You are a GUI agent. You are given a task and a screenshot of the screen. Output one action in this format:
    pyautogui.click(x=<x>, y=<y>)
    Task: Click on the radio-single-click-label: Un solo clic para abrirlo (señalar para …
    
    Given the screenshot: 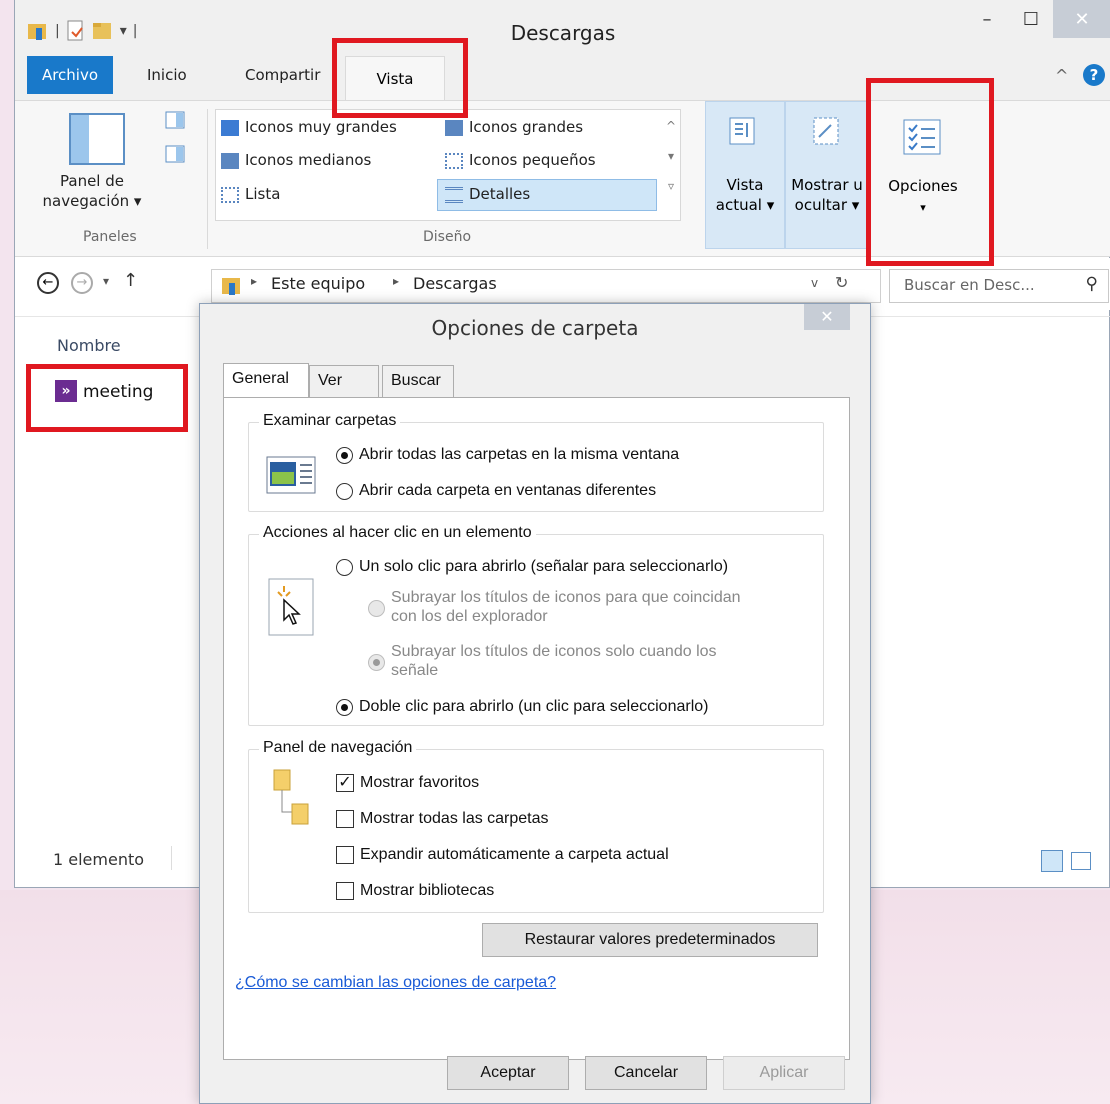 What is the action you would take?
    pyautogui.click(x=544, y=566)
    